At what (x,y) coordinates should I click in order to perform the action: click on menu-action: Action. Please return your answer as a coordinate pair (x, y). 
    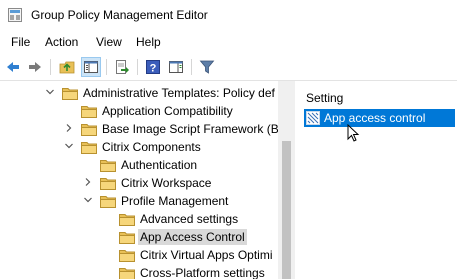
    Looking at the image, I should click on (61, 42).